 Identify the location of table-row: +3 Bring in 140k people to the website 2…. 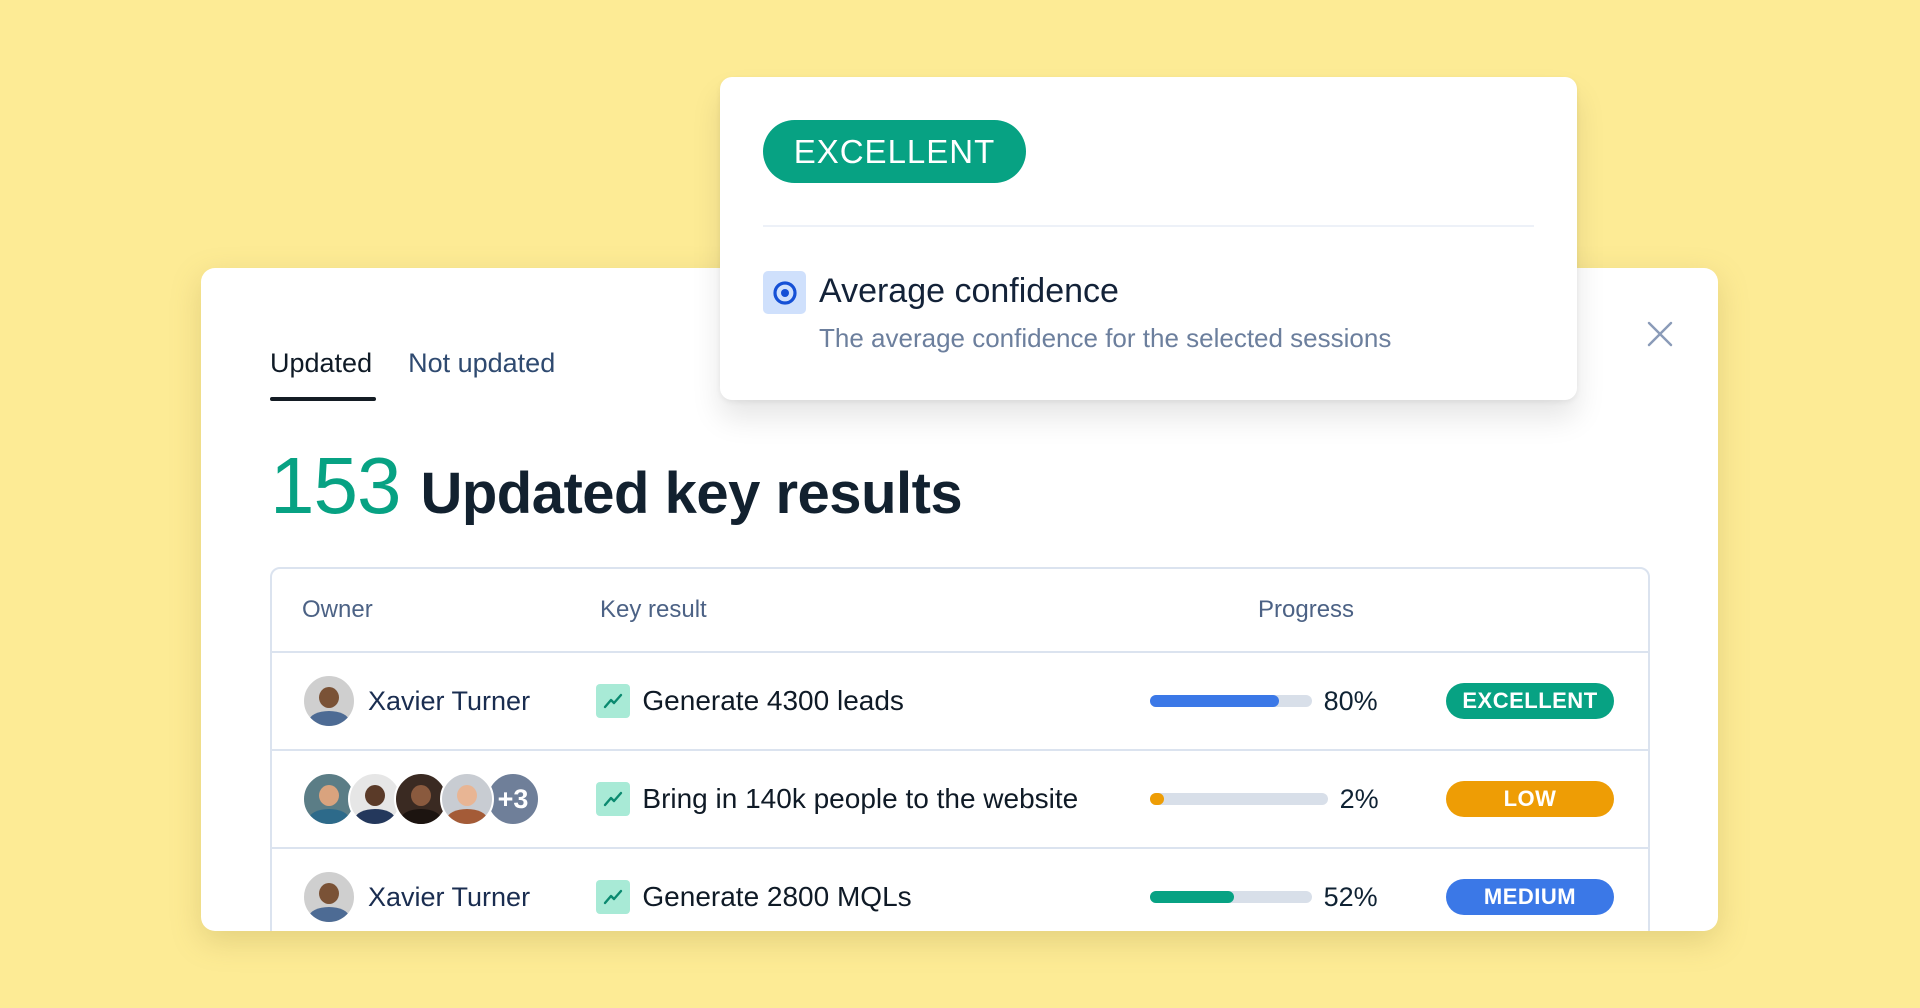
(960, 800).